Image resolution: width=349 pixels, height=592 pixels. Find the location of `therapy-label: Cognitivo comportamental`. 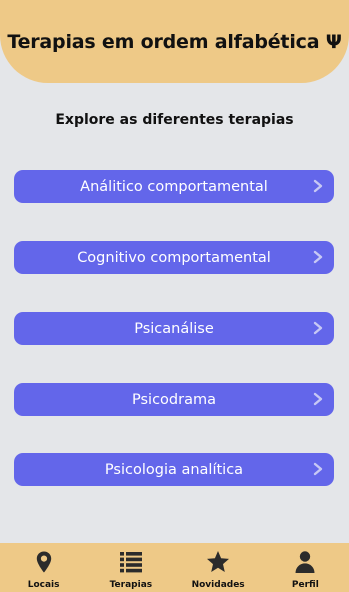

therapy-label: Cognitivo comportamental is located at coordinates (174, 257).